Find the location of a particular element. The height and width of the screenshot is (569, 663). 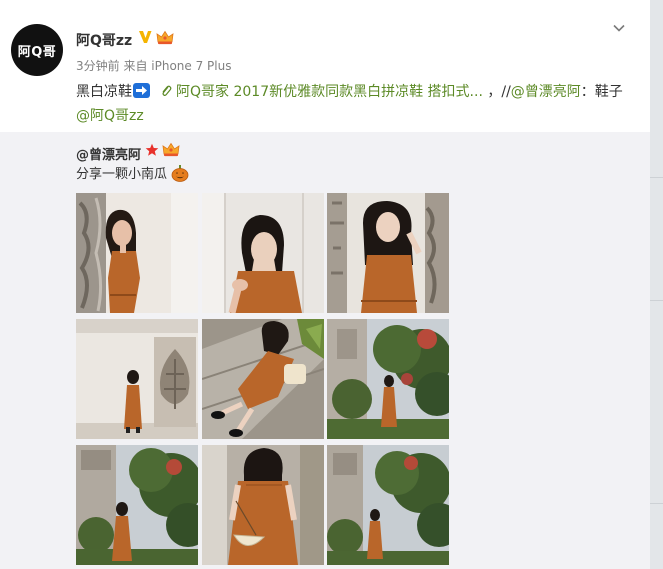

star-badge-icon is located at coordinates (152, 149).